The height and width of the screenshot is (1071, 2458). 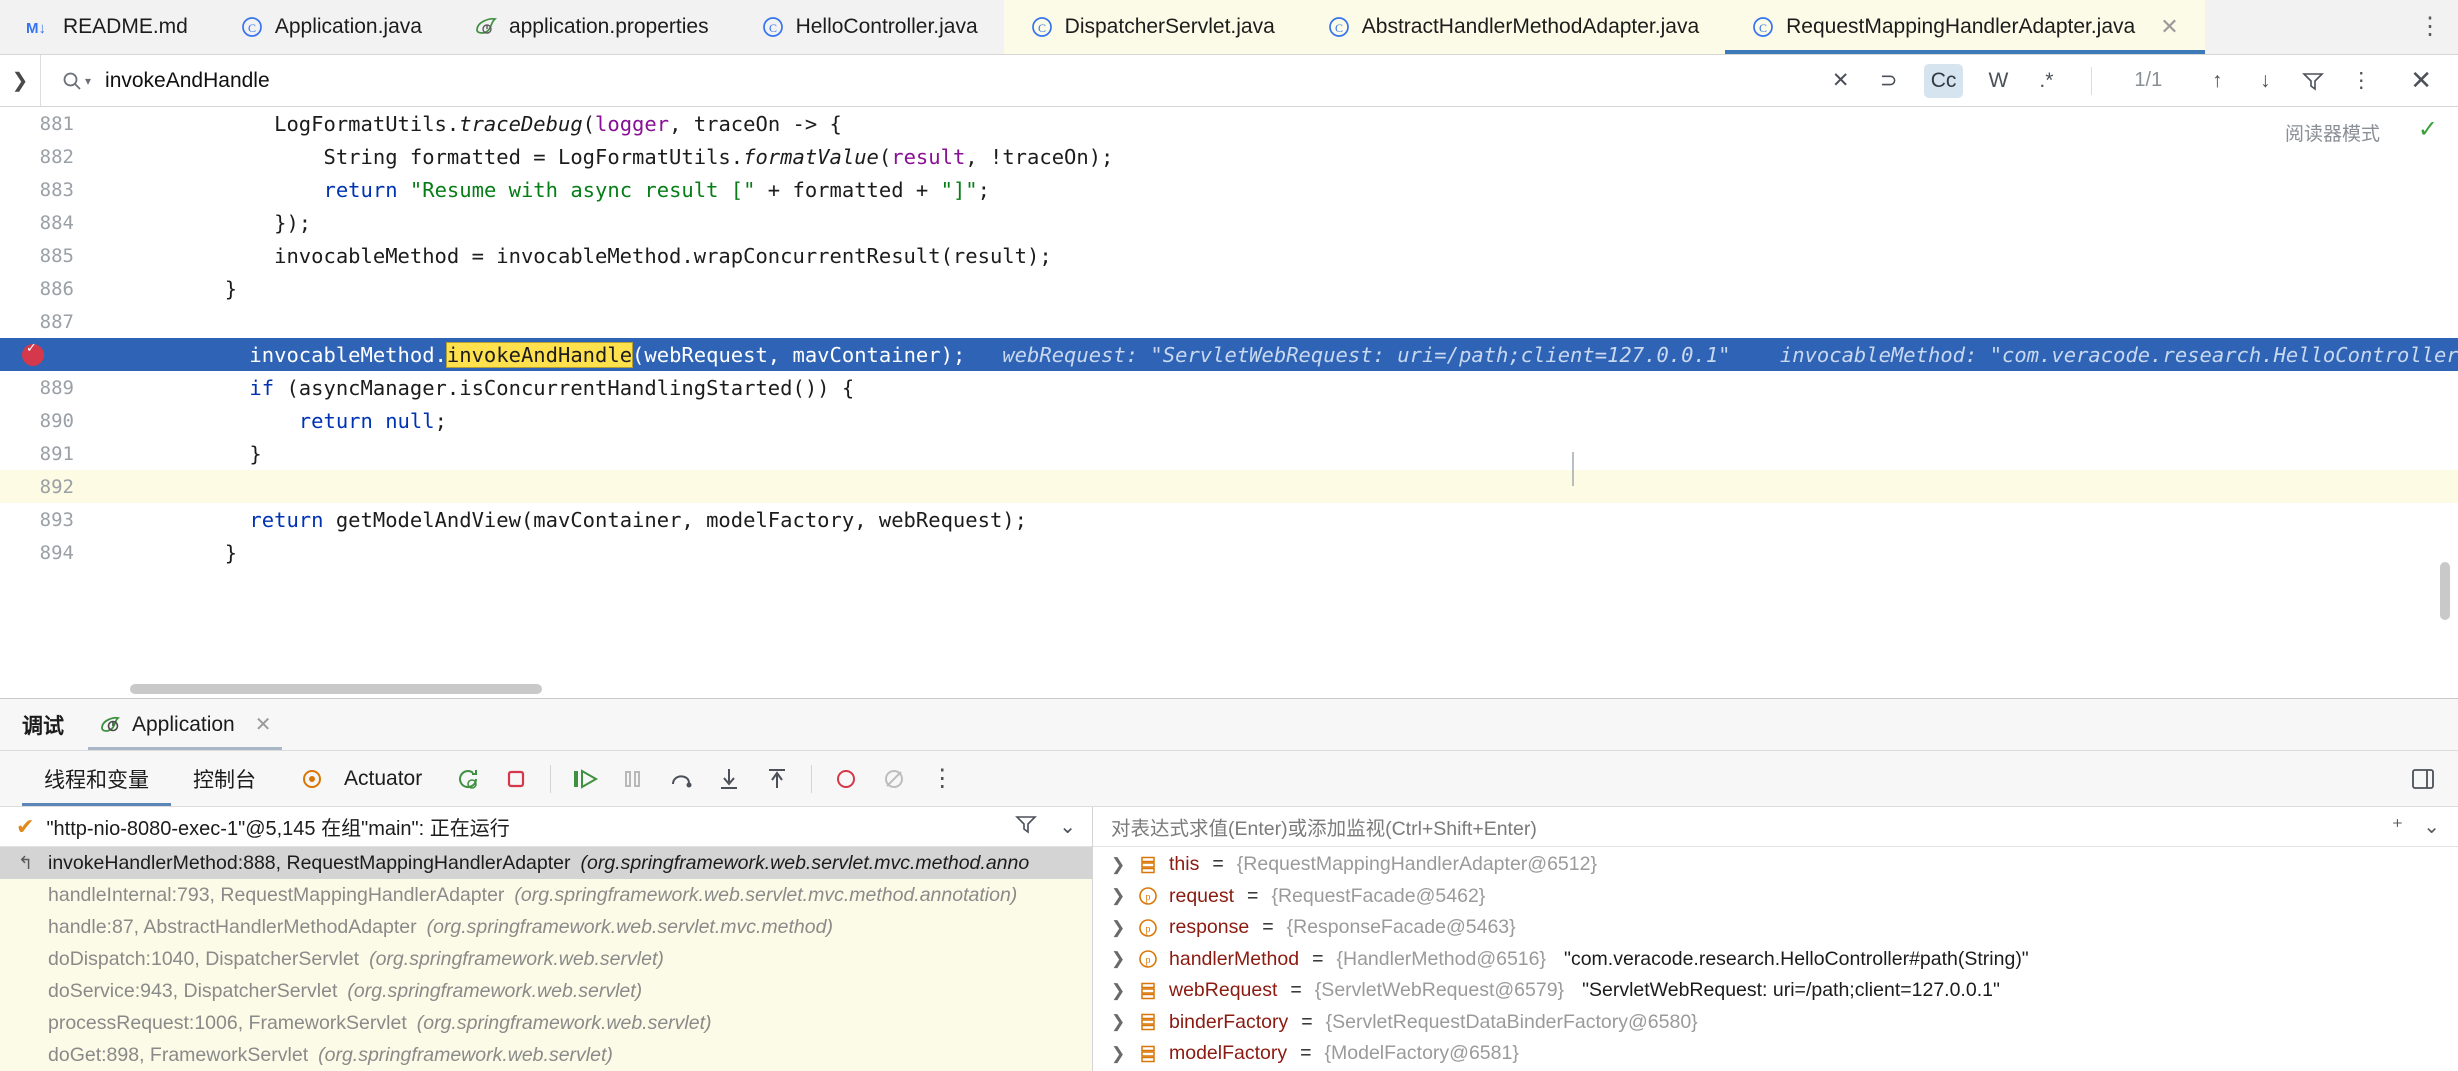 What do you see at coordinates (193, 990) in the screenshot?
I see `frame-method: doService:943, DispatcherServlet` at bounding box center [193, 990].